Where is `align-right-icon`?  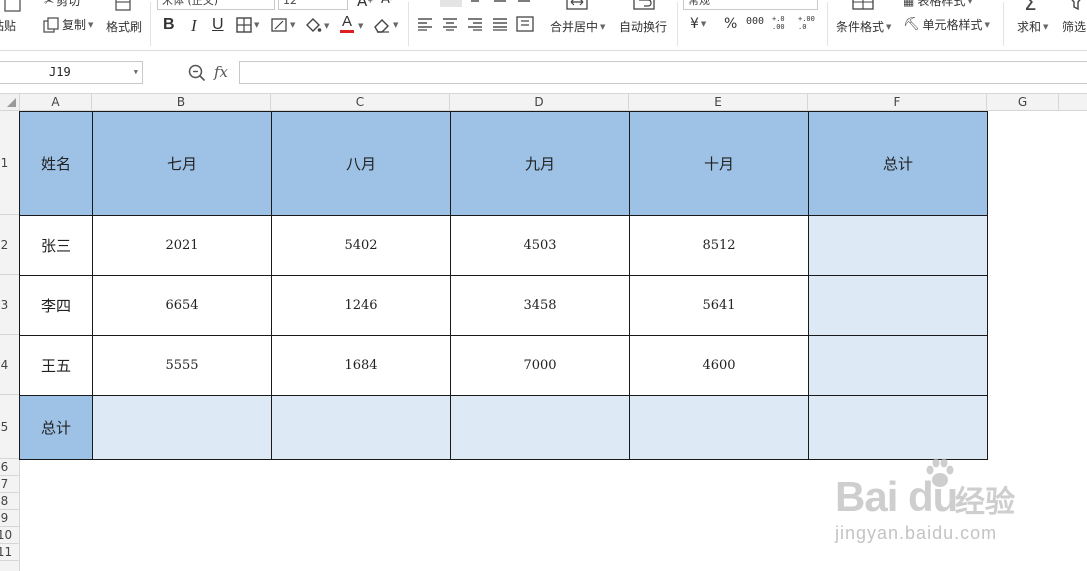 align-right-icon is located at coordinates (475, 24).